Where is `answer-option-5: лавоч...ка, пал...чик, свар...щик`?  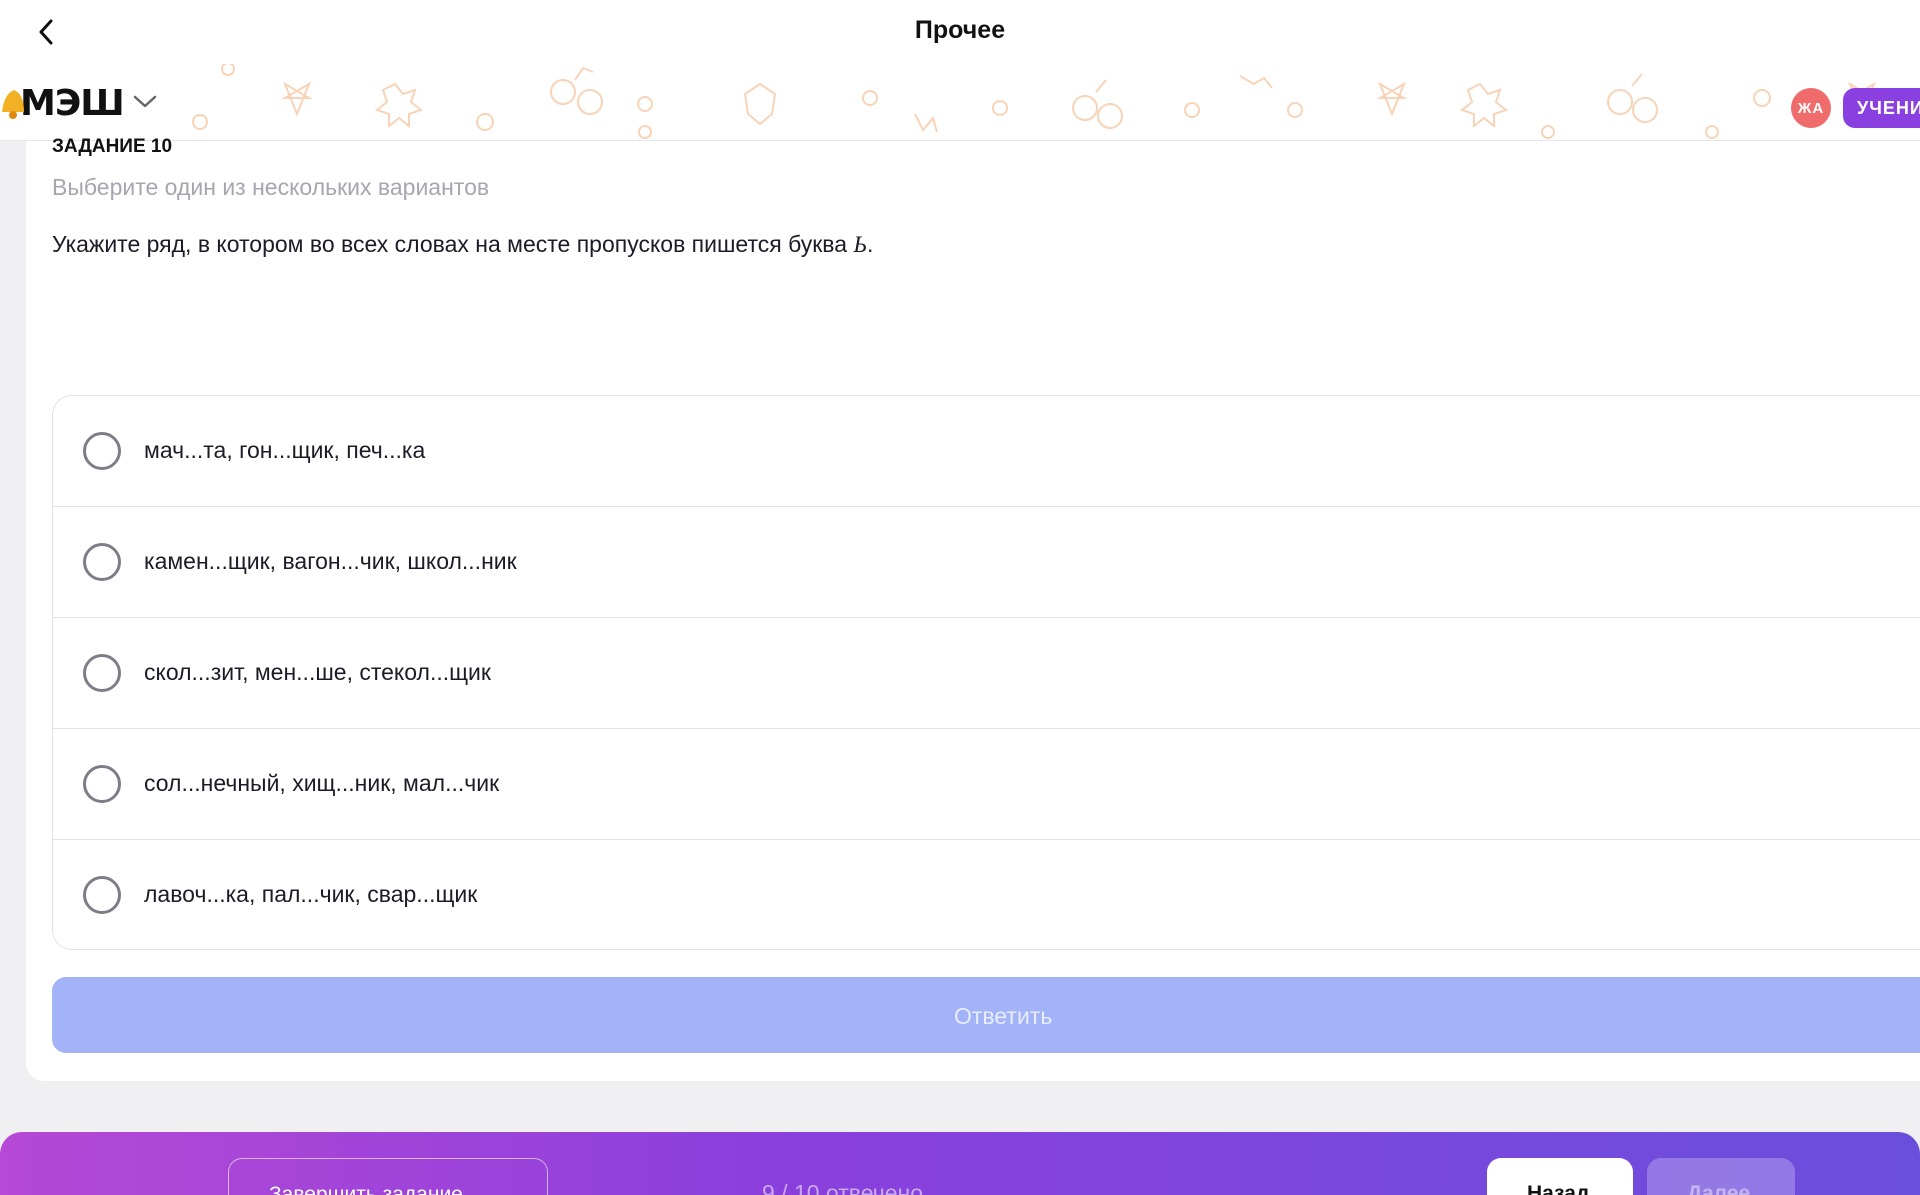
answer-option-5: лавоч...ка, пал...чик, свар...щик is located at coordinates (986, 894).